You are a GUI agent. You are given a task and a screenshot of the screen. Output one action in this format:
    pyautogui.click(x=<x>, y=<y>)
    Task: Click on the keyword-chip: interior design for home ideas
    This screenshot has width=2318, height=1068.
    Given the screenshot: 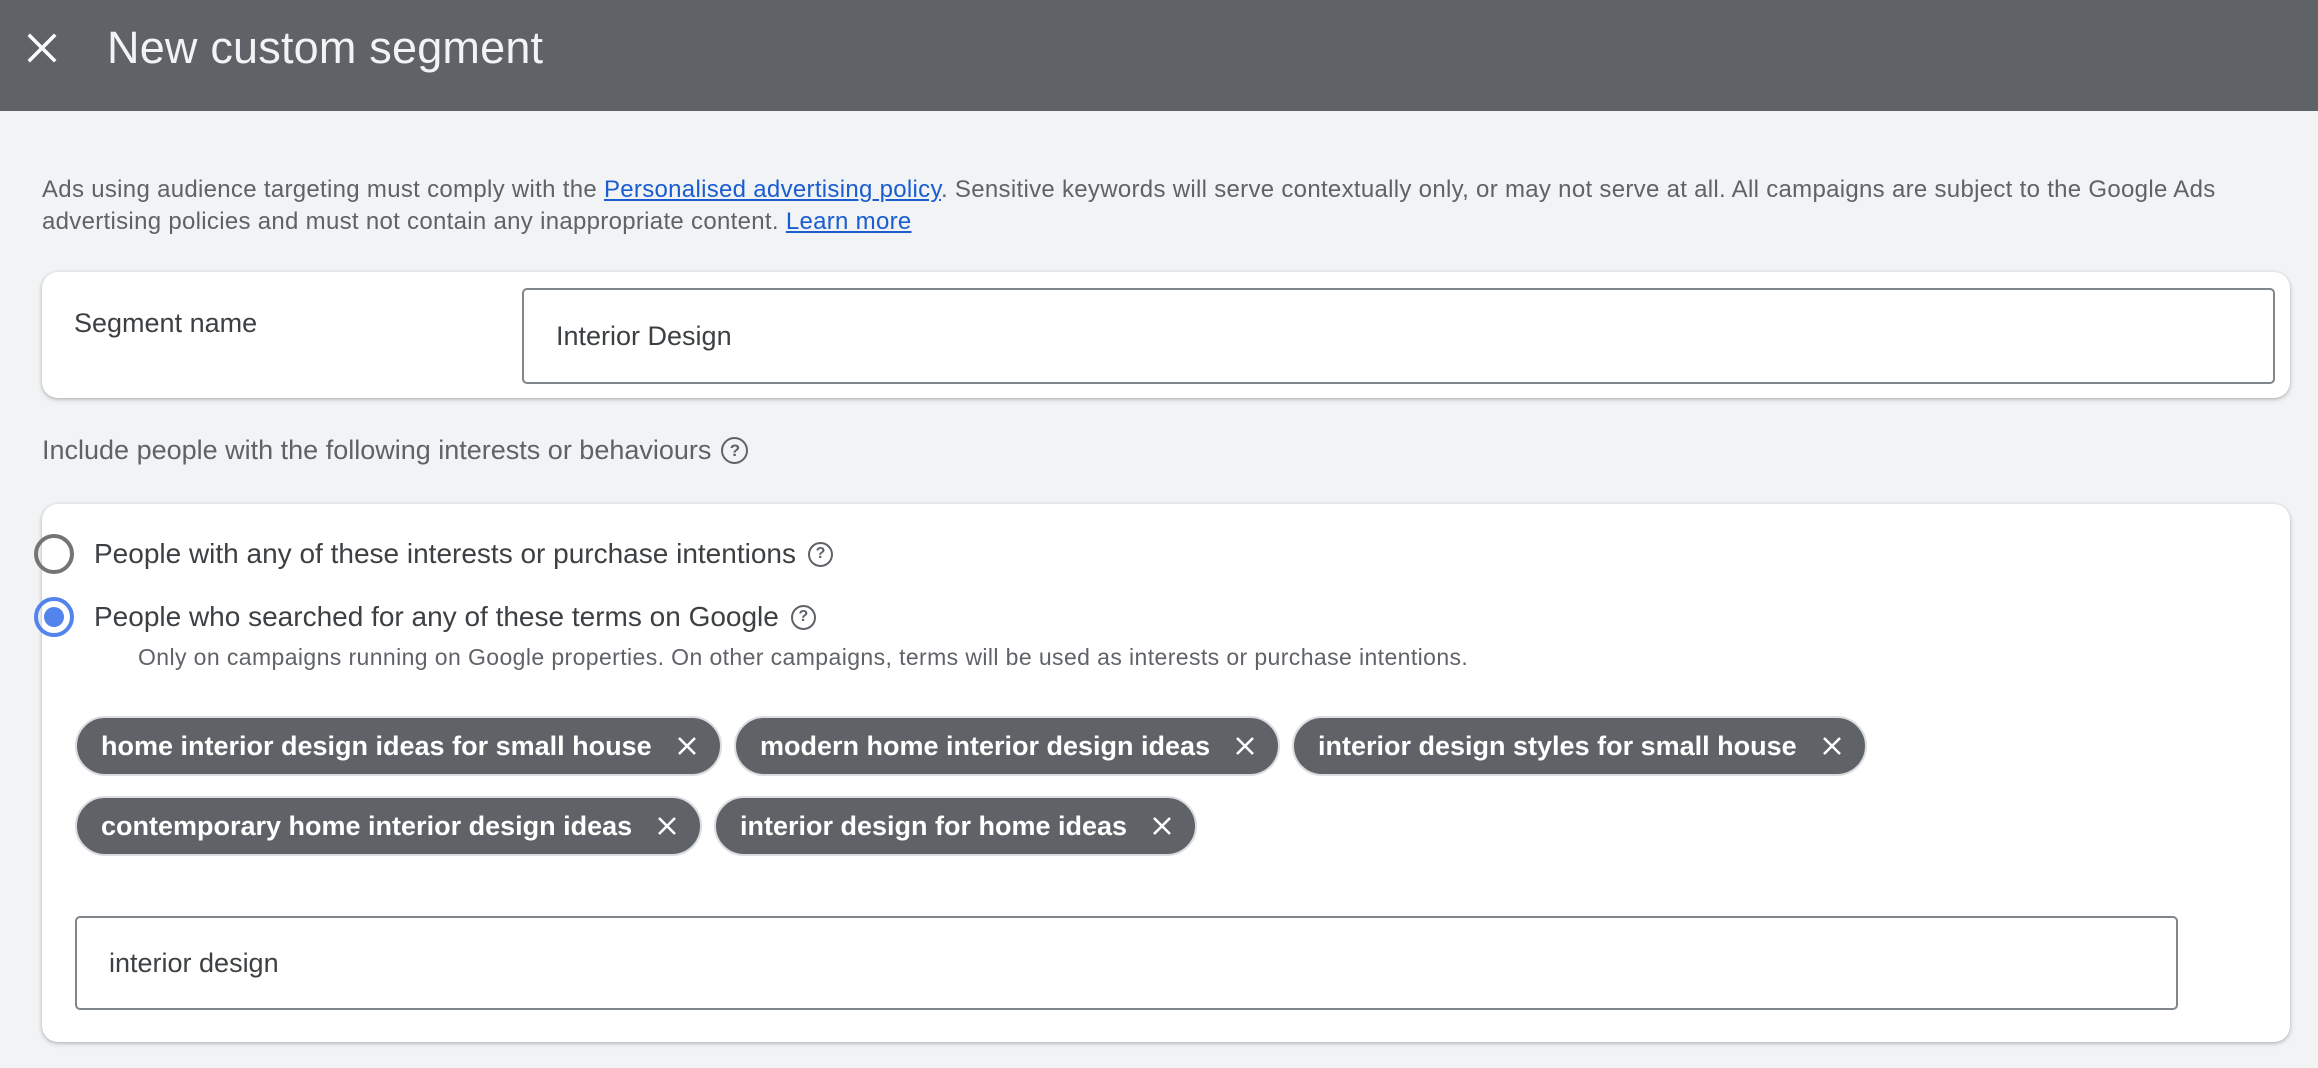 What is the action you would take?
    pyautogui.click(x=956, y=826)
    